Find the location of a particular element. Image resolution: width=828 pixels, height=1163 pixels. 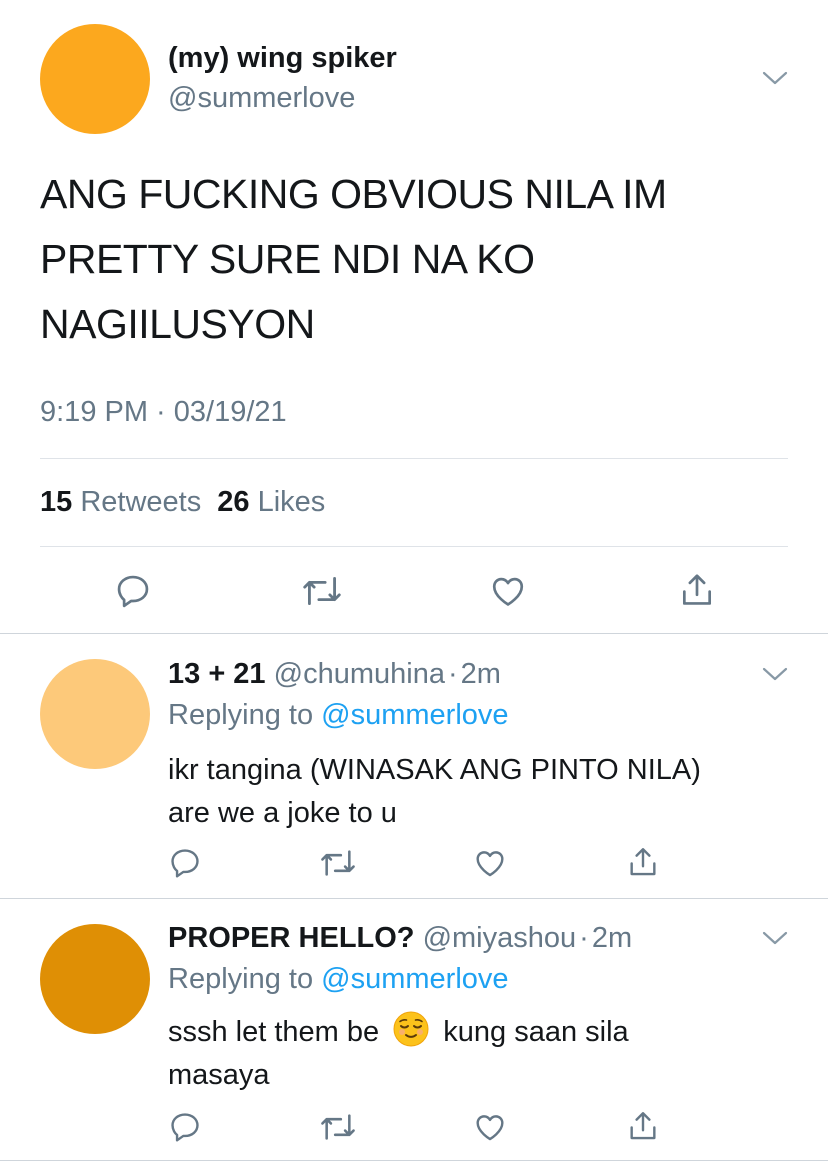

reply-text-segment: sssh let them be is located at coordinates (274, 1032).